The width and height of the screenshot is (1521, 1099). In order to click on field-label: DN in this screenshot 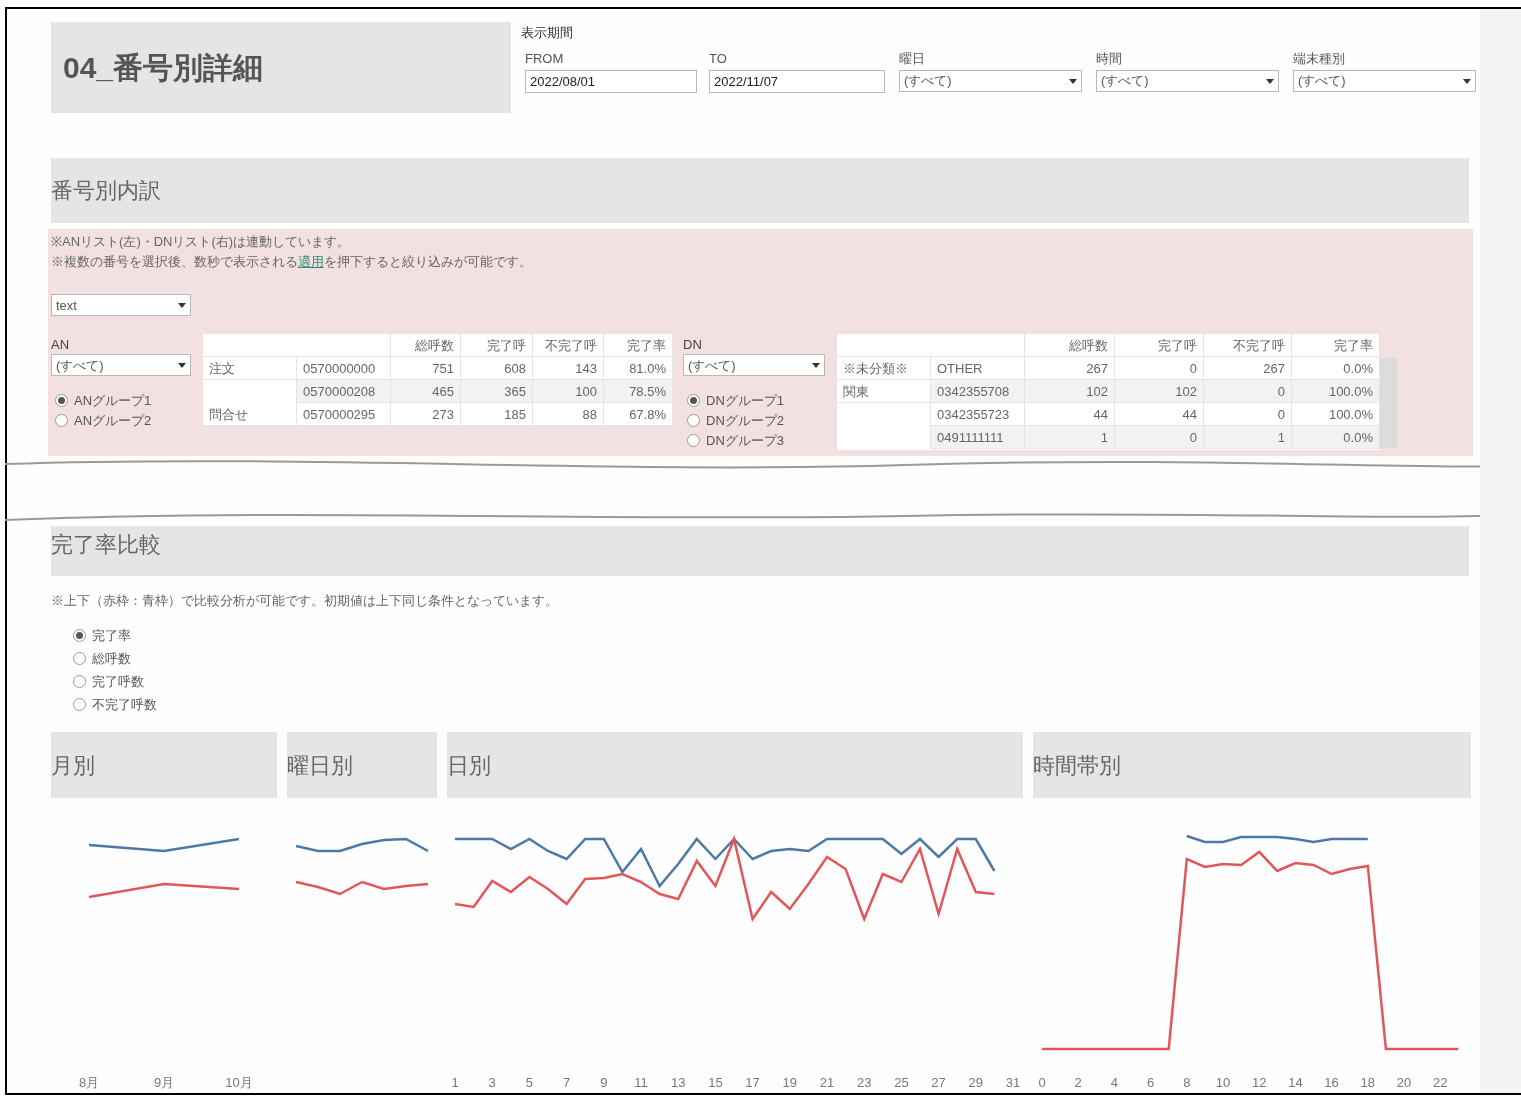, I will do `click(693, 345)`.